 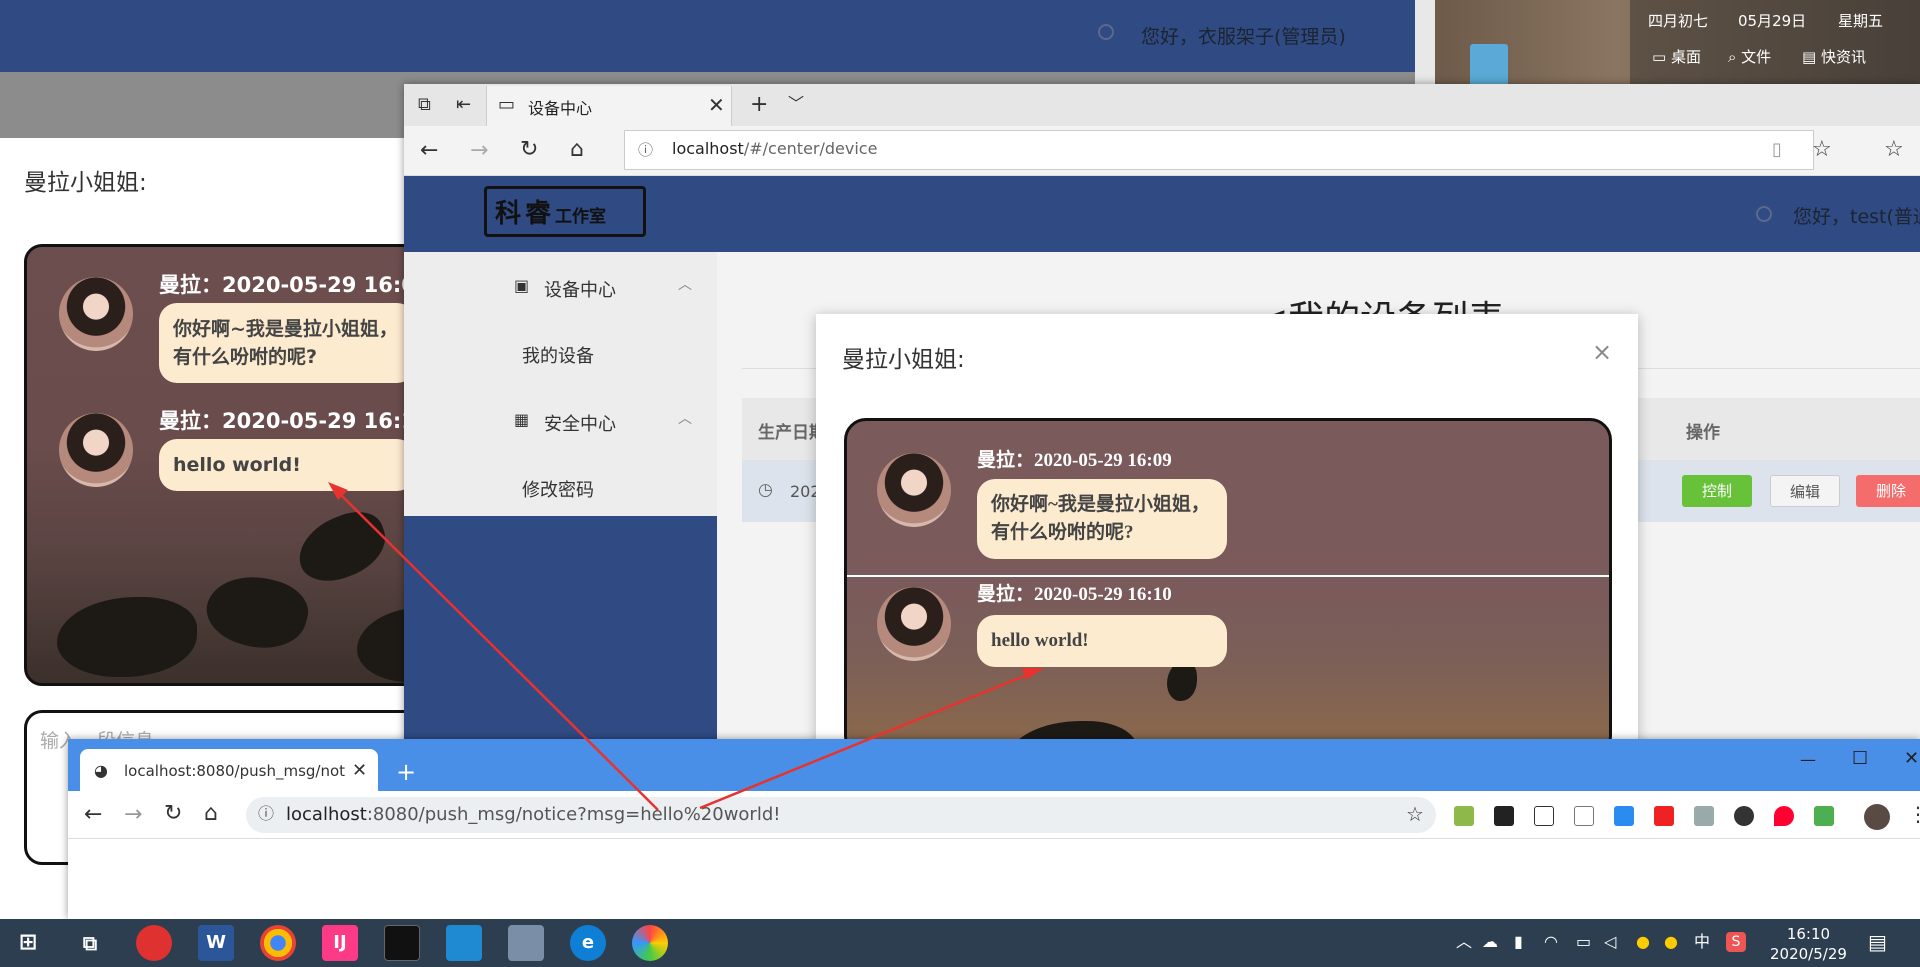 What do you see at coordinates (522, 285) in the screenshot?
I see `chip-icon: ▣` at bounding box center [522, 285].